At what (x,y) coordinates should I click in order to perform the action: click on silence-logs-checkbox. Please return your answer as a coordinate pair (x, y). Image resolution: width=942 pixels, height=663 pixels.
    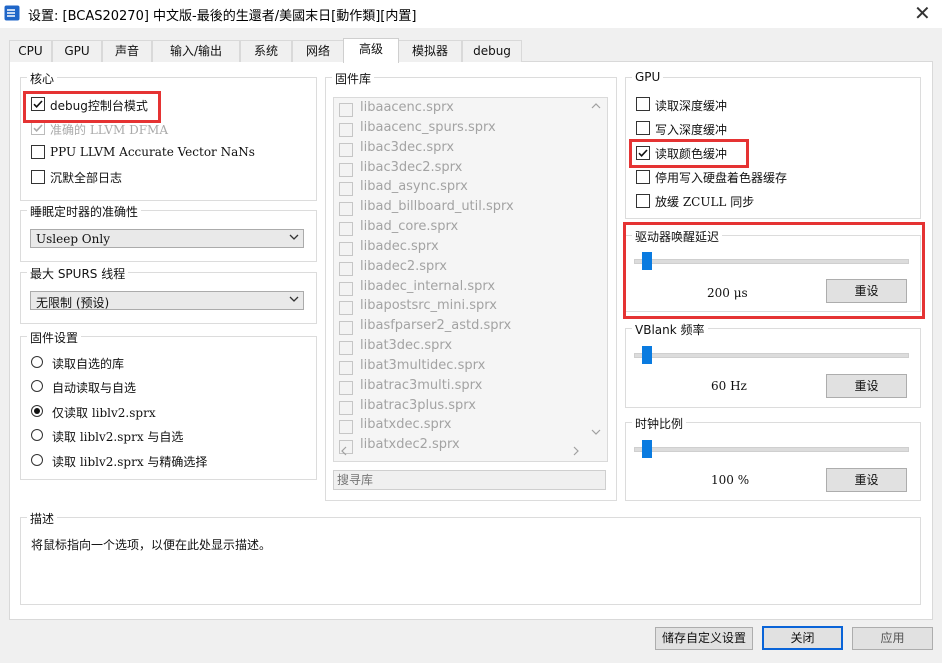
    Looking at the image, I should click on (38, 177).